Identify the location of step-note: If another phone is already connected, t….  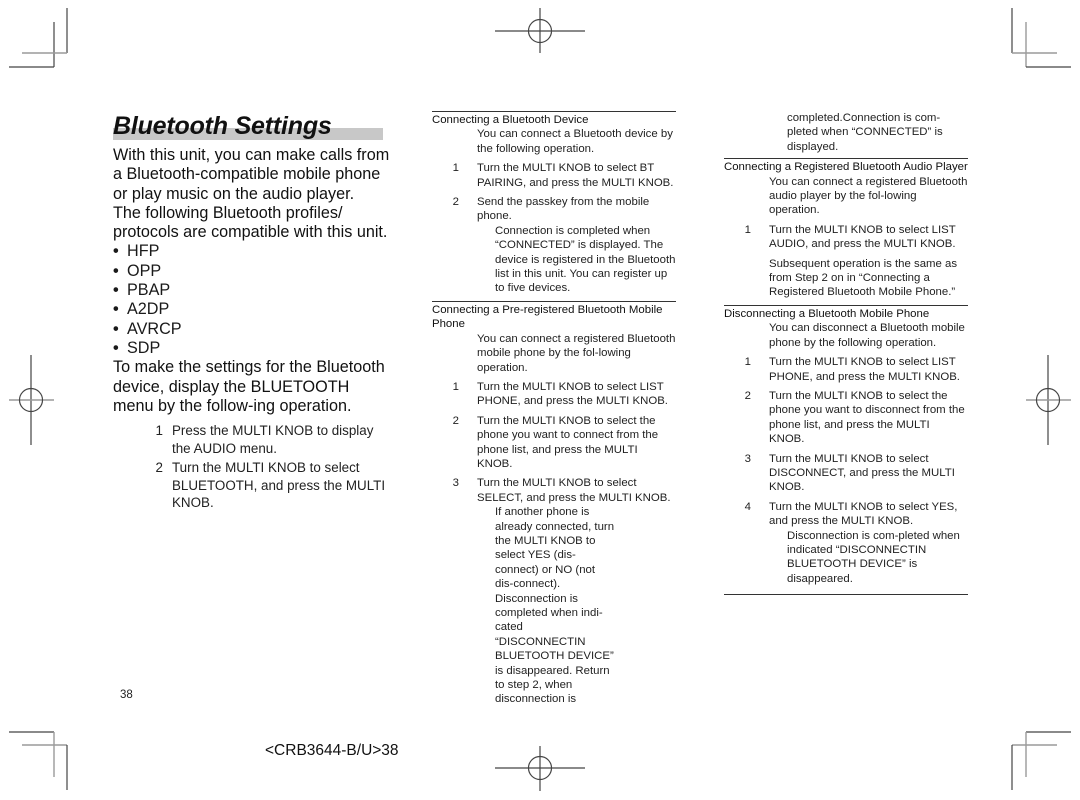
(555, 606).